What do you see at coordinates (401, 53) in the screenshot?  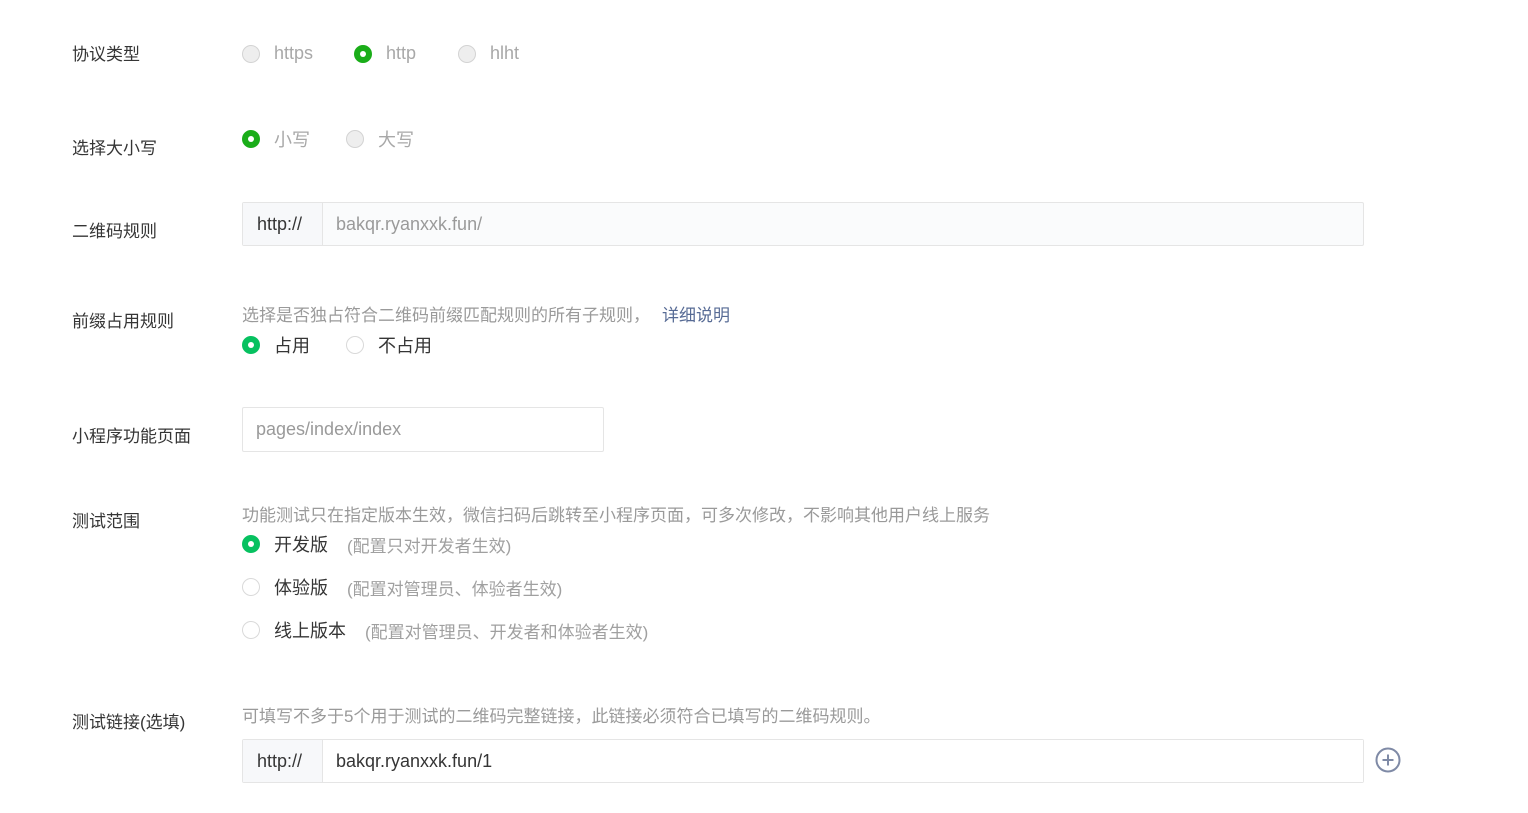 I see `protocol-option-label: http` at bounding box center [401, 53].